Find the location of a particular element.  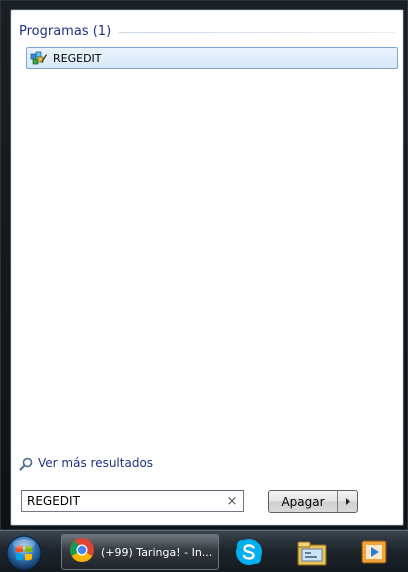

skype-icon is located at coordinates (249, 552).